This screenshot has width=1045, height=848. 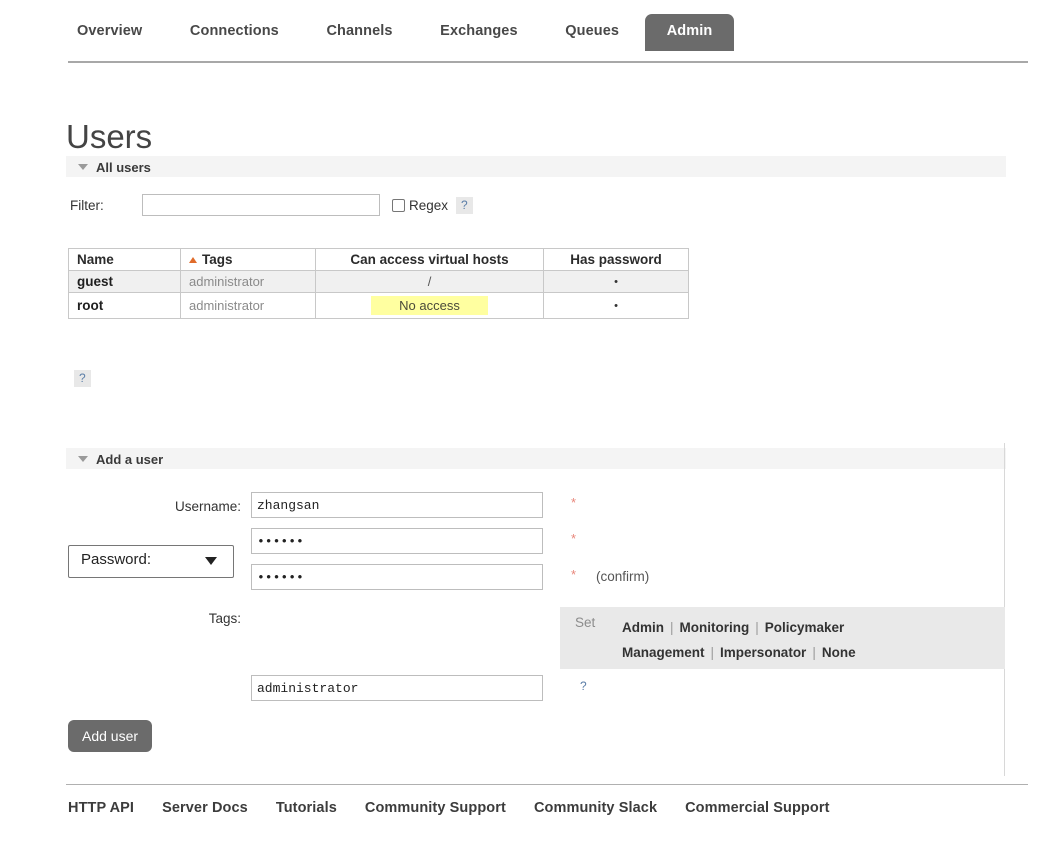 I want to click on nav-tab-connections-link: Connections, so click(x=234, y=32).